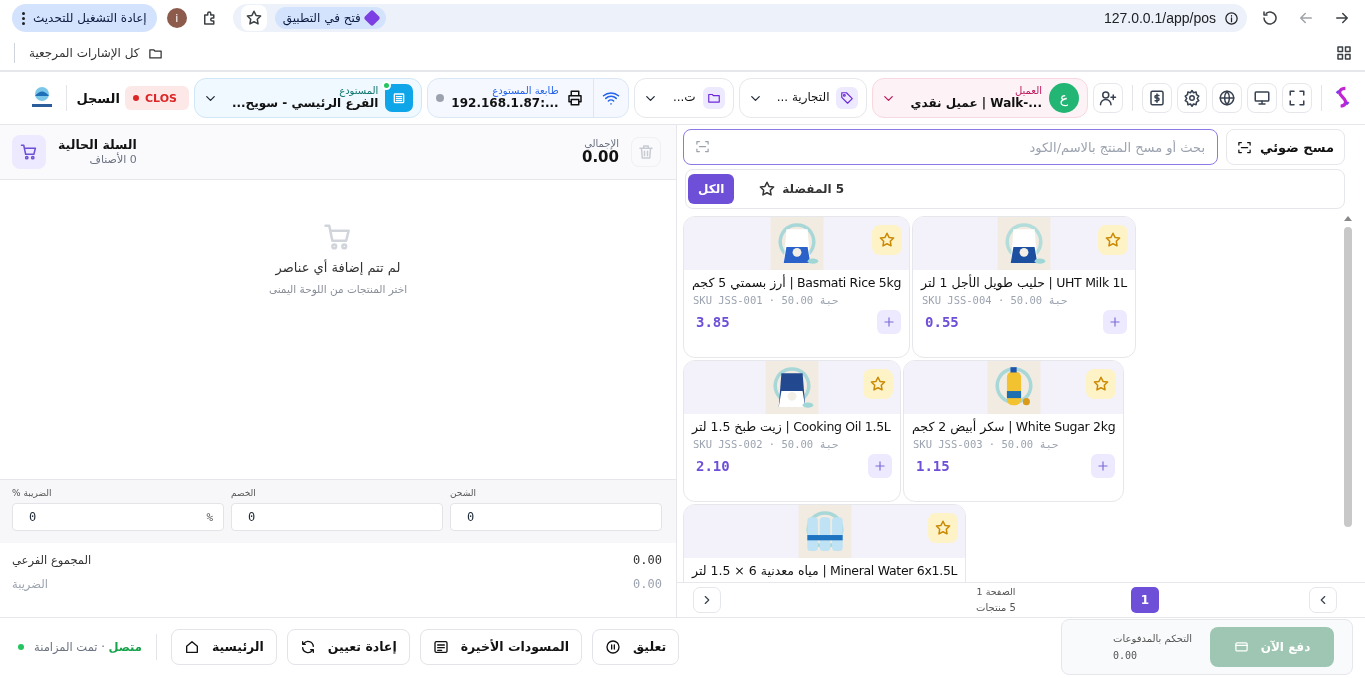 This screenshot has width=1365, height=678. I want to click on product-count: 5 منتجات, so click(996, 607).